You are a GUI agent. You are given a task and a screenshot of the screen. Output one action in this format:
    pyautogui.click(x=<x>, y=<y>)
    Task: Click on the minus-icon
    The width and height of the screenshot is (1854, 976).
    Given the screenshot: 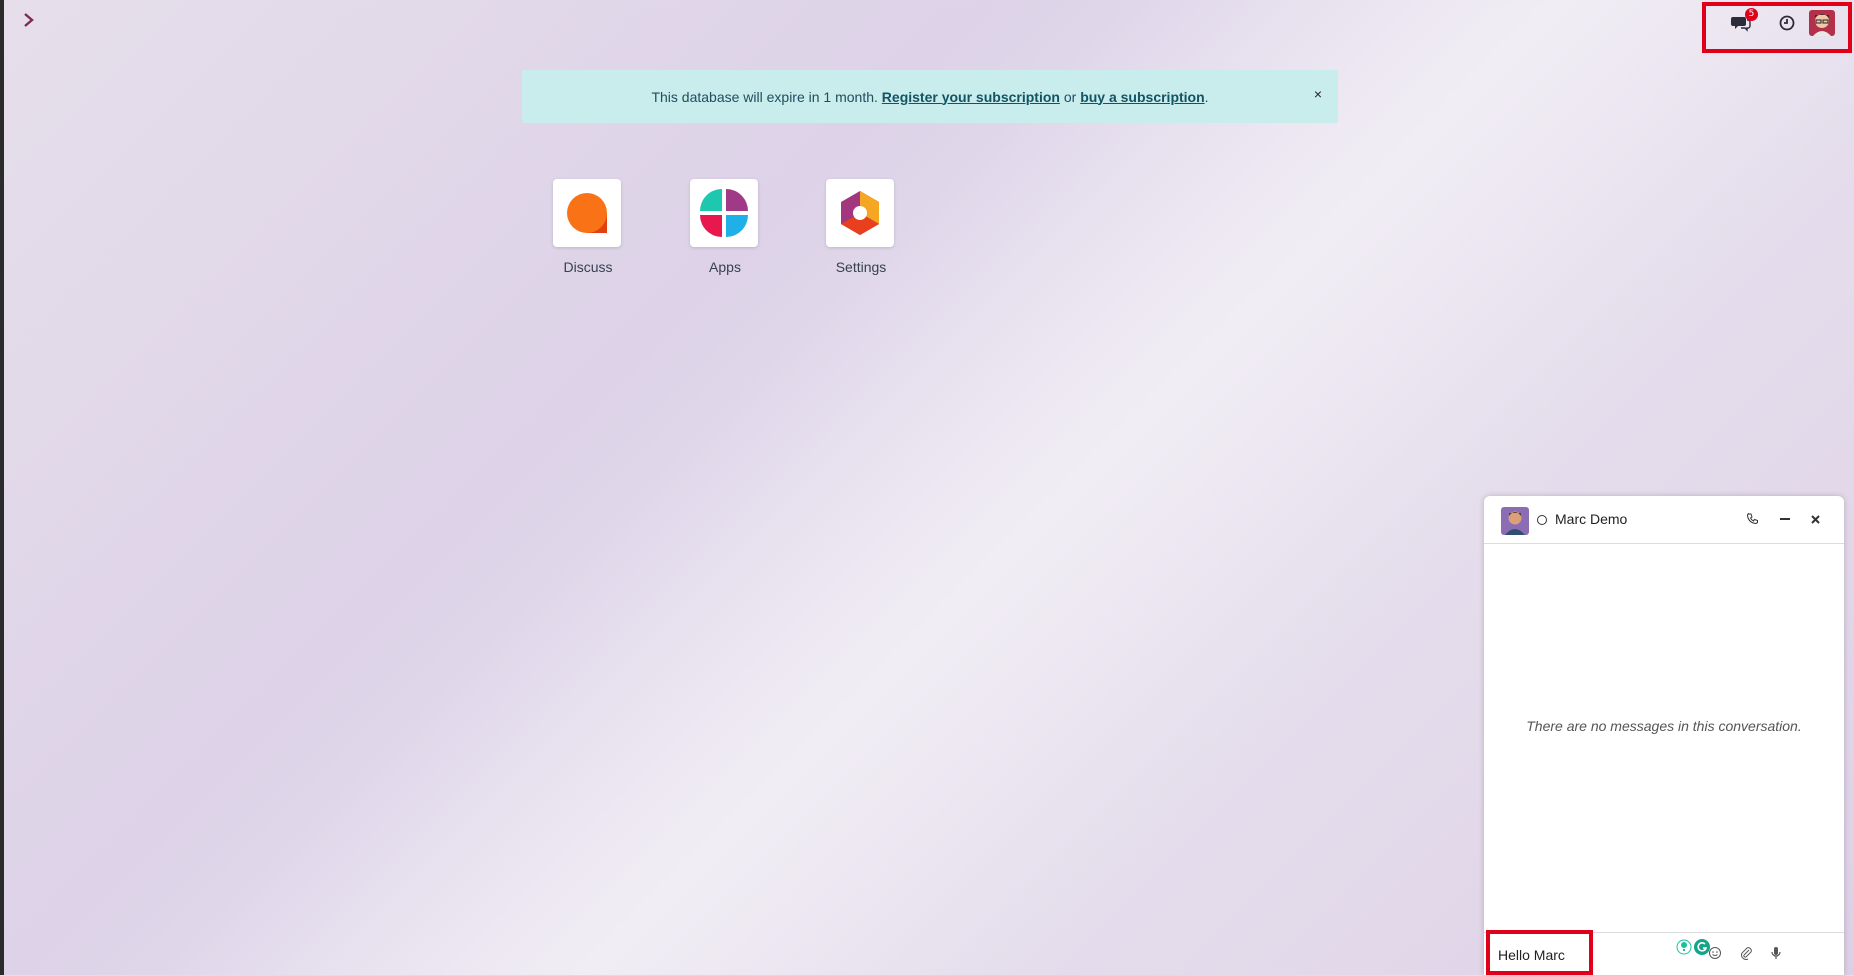 What is the action you would take?
    pyautogui.click(x=1785, y=519)
    